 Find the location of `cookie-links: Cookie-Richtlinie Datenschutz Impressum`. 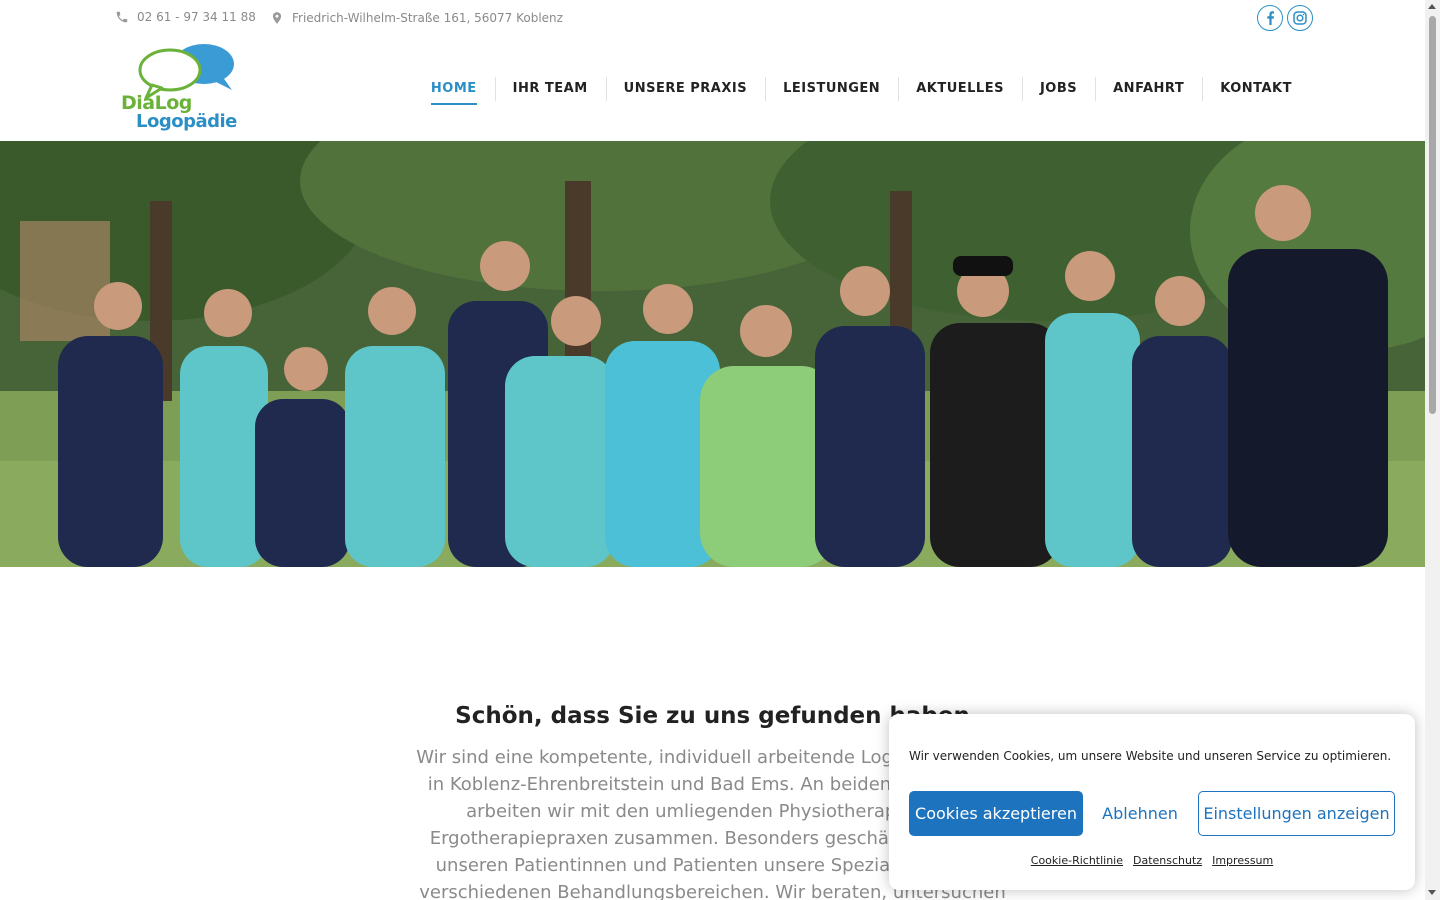

cookie-links: Cookie-Richtlinie Datenschutz Impressum is located at coordinates (1152, 860).